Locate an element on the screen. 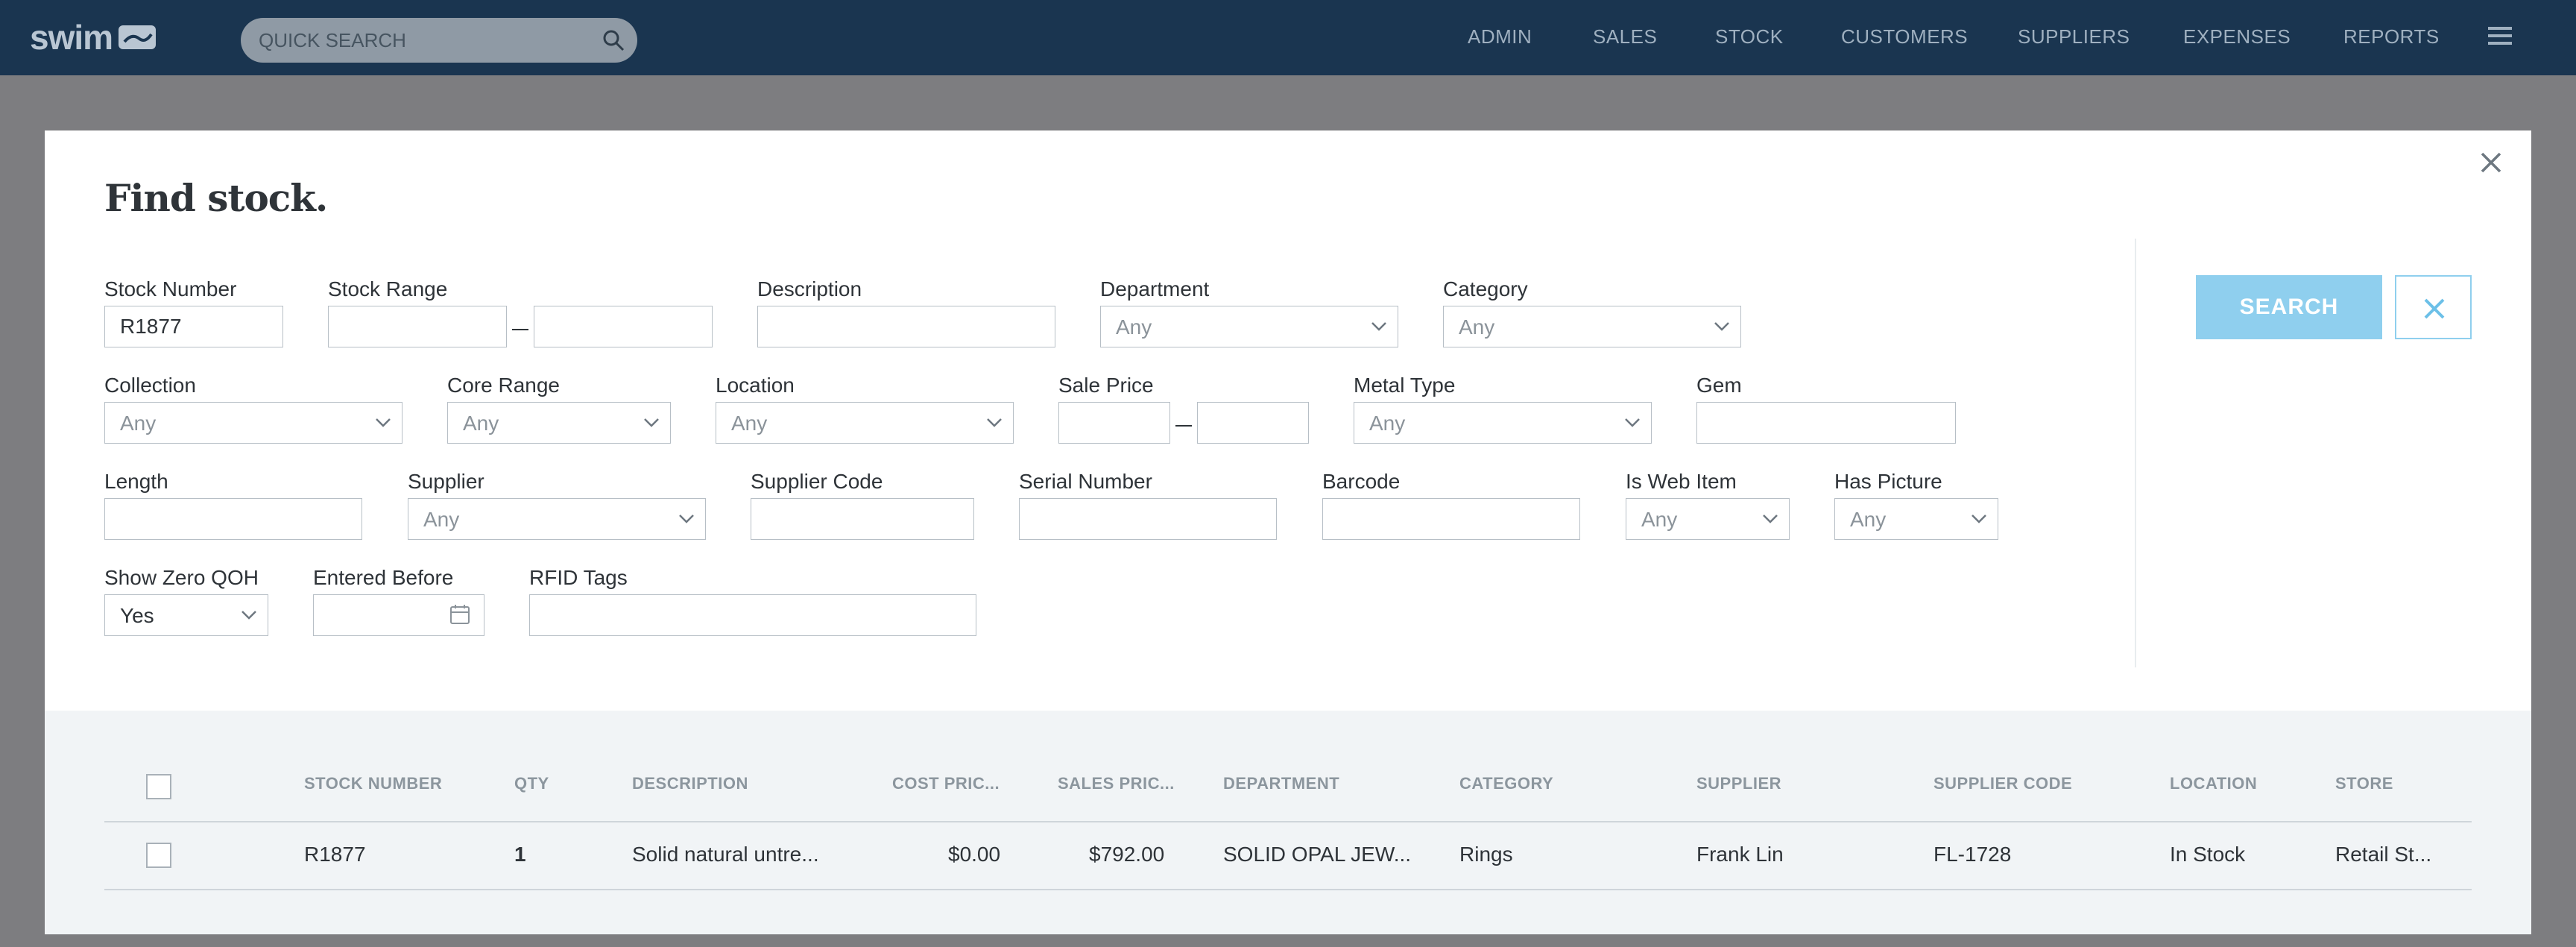  stock-range-to-input is located at coordinates (623, 327).